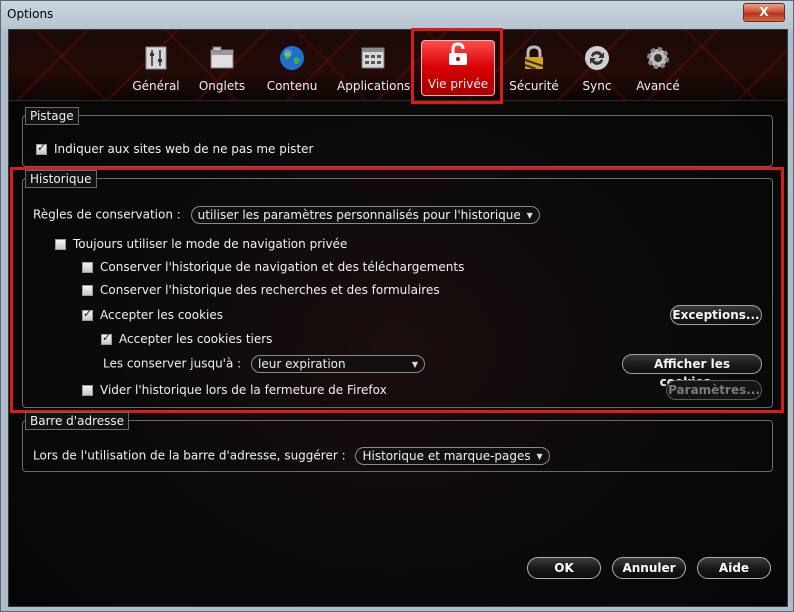 Image resolution: width=794 pixels, height=612 pixels. What do you see at coordinates (52, 116) in the screenshot?
I see `tracking-legend: Pistage` at bounding box center [52, 116].